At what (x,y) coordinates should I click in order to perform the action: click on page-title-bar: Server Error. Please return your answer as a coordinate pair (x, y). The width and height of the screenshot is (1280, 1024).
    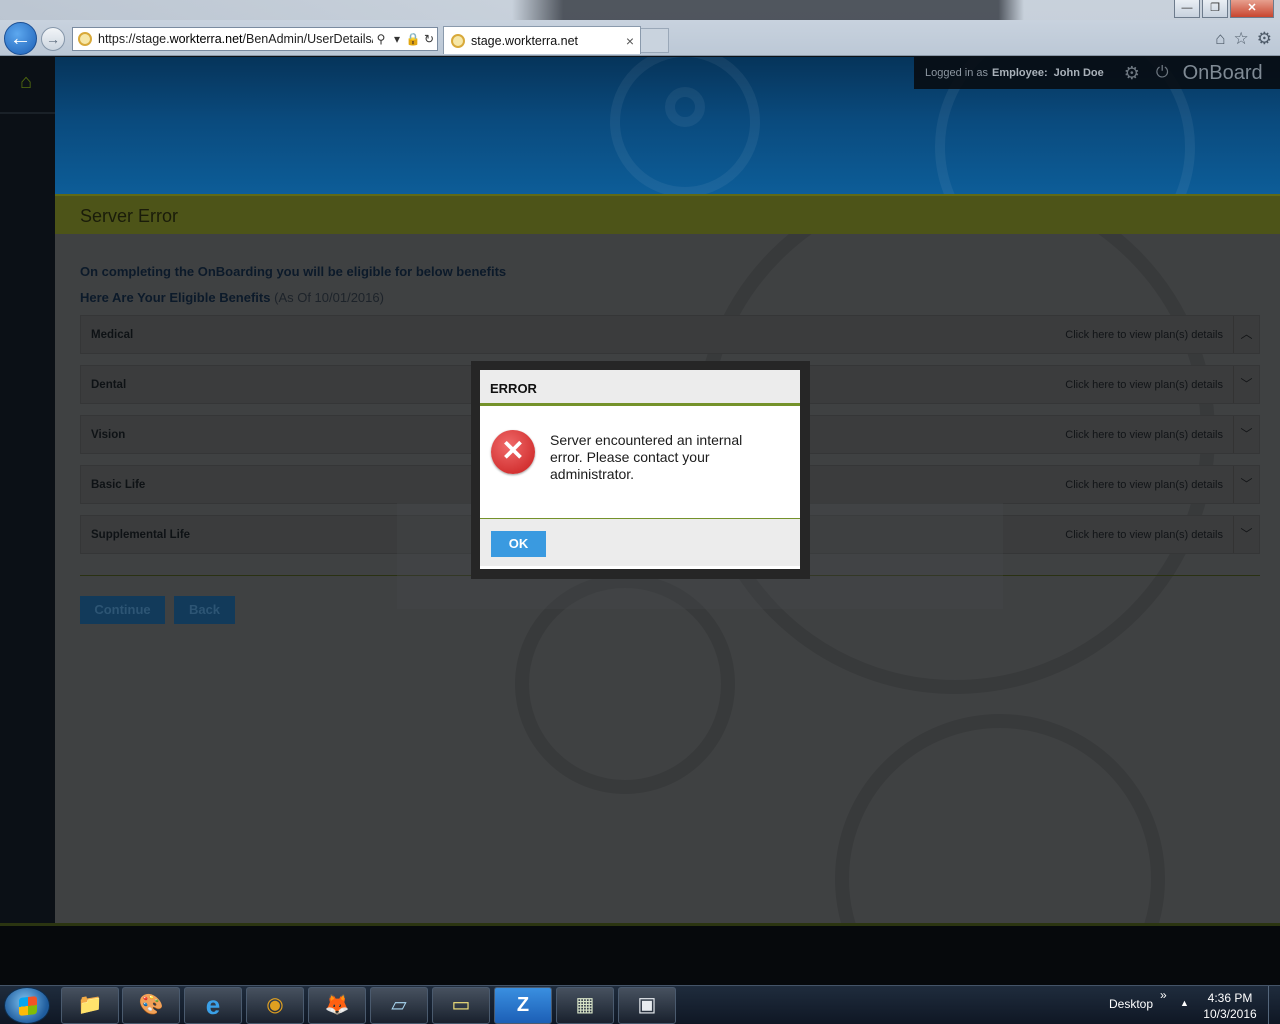
    Looking at the image, I should click on (667, 214).